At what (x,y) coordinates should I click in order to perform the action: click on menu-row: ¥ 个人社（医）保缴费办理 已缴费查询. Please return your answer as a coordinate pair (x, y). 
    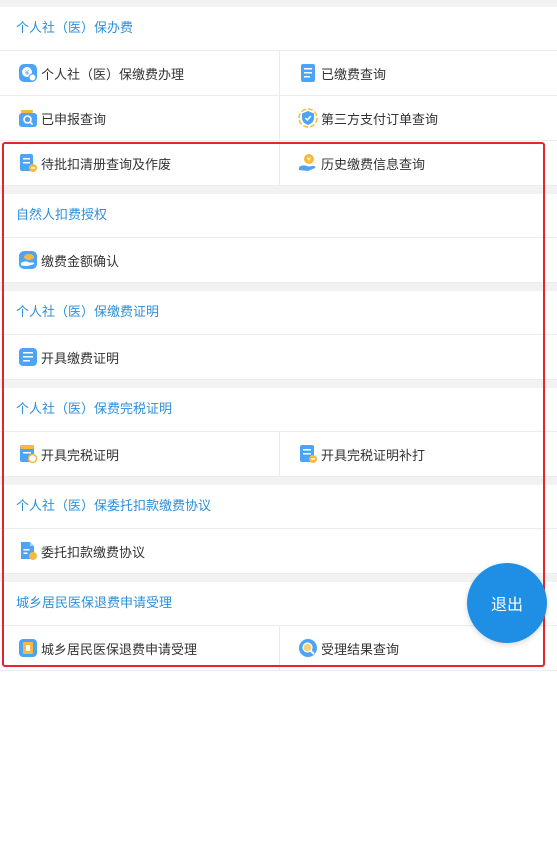
    Looking at the image, I should click on (278, 73).